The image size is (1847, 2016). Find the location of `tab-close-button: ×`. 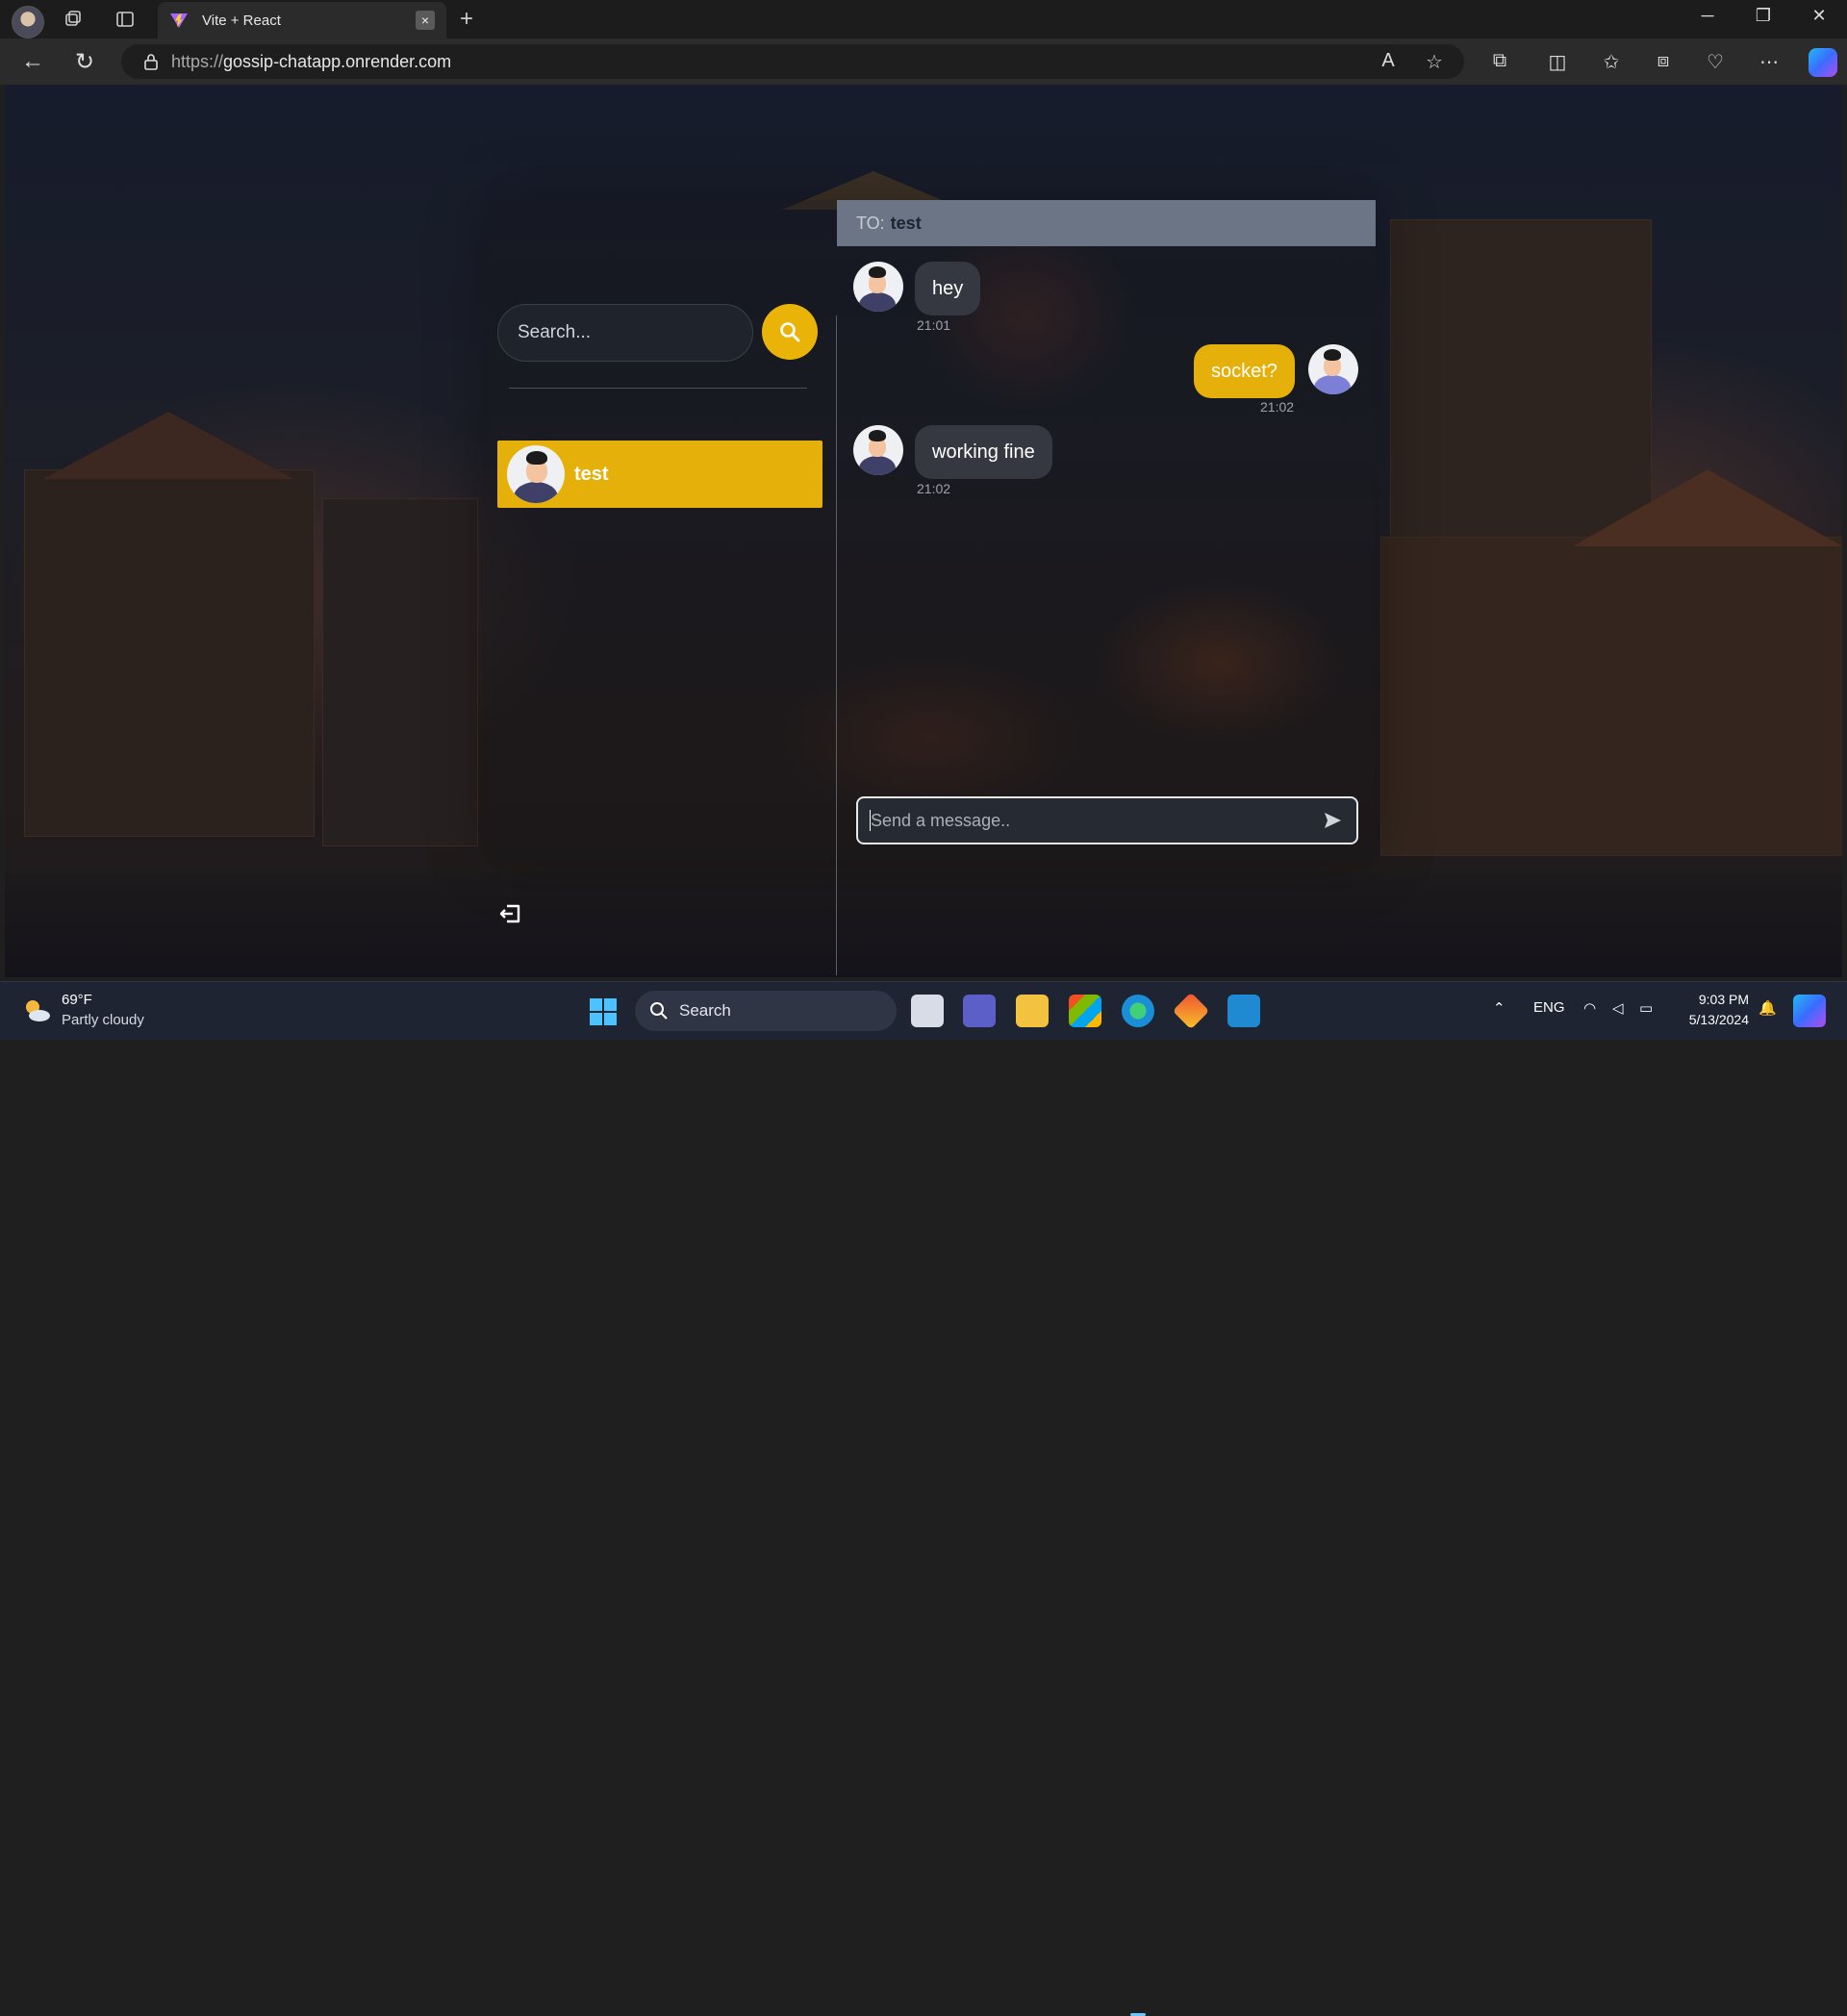

tab-close-button: × is located at coordinates (426, 21).